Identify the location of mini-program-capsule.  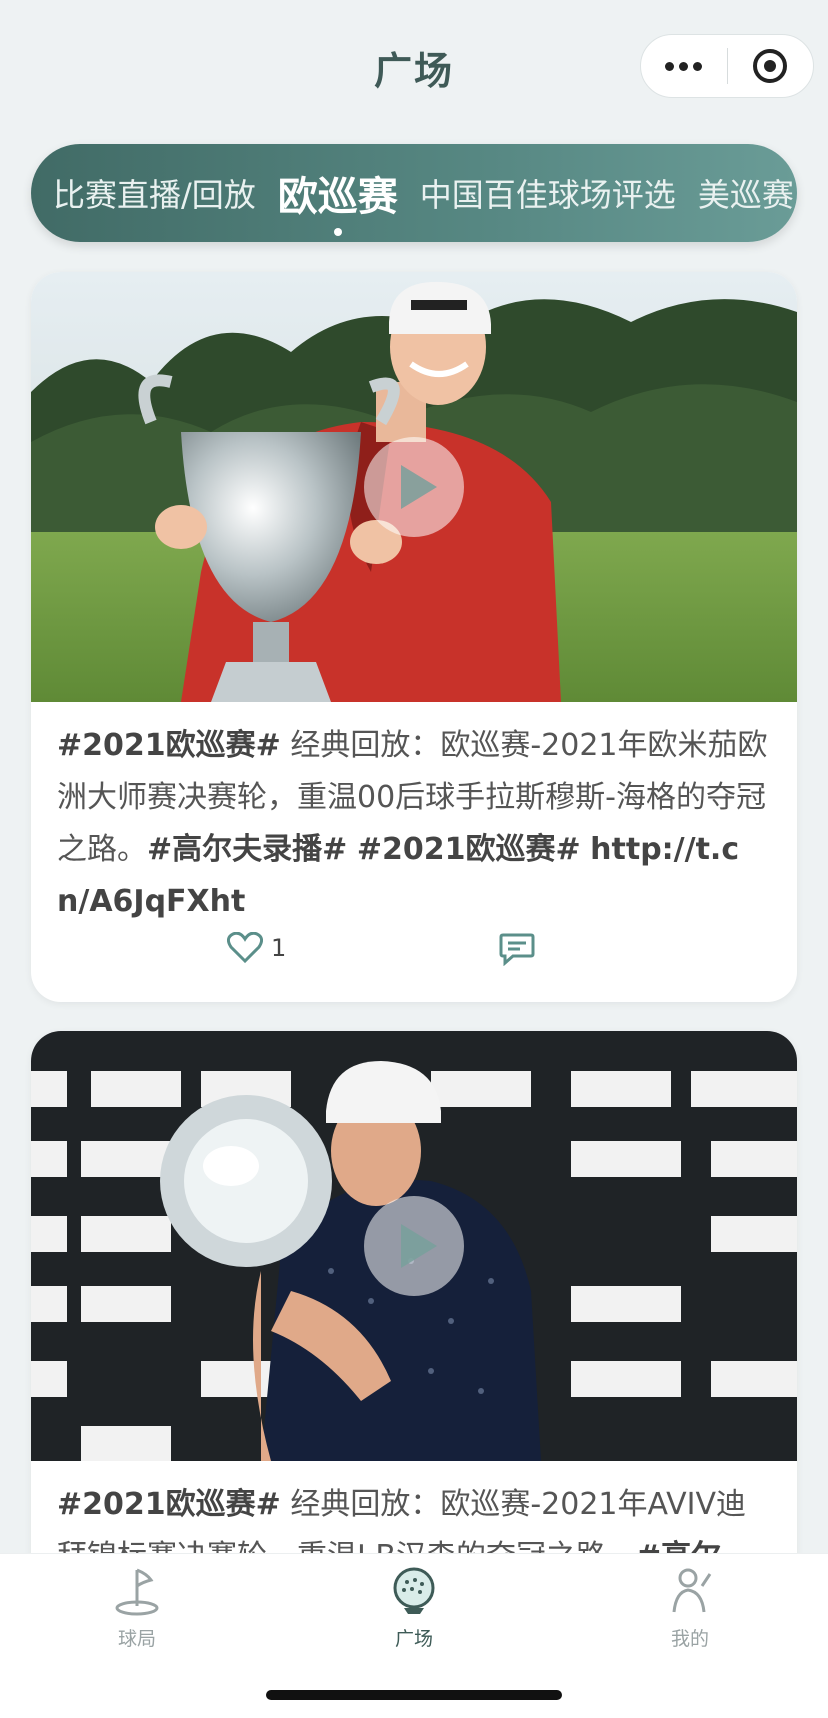
(727, 66).